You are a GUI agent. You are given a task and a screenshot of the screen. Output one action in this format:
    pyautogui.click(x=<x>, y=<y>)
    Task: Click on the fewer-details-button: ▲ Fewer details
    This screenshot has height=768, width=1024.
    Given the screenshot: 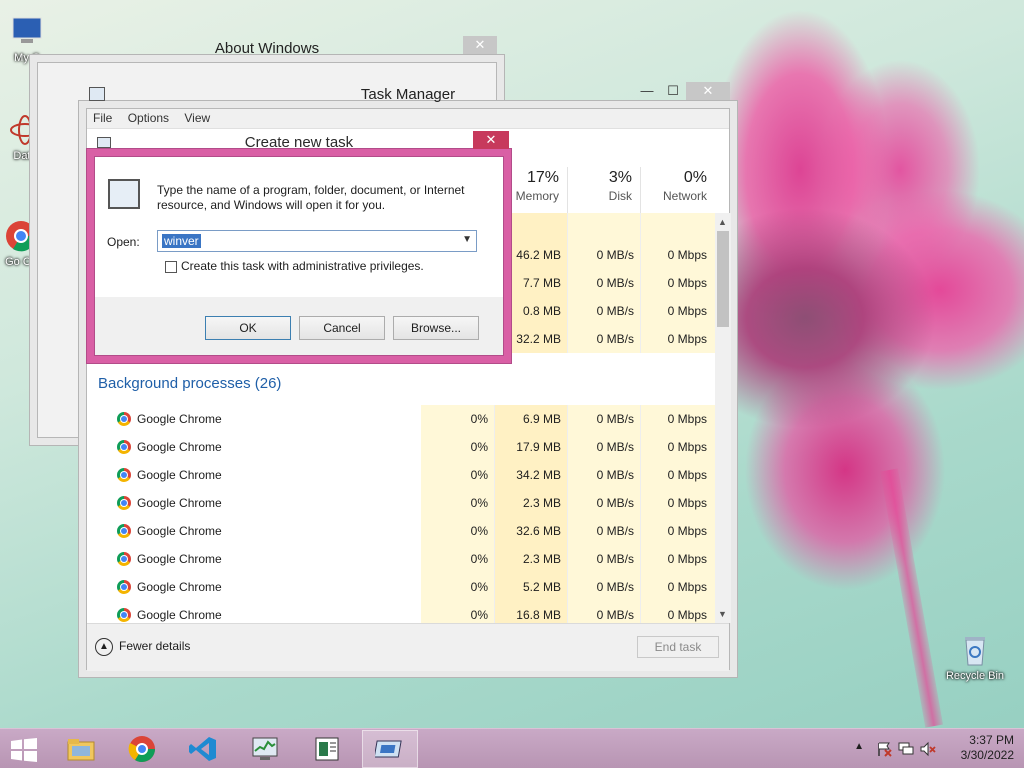 What is the action you would take?
    pyautogui.click(x=142, y=647)
    